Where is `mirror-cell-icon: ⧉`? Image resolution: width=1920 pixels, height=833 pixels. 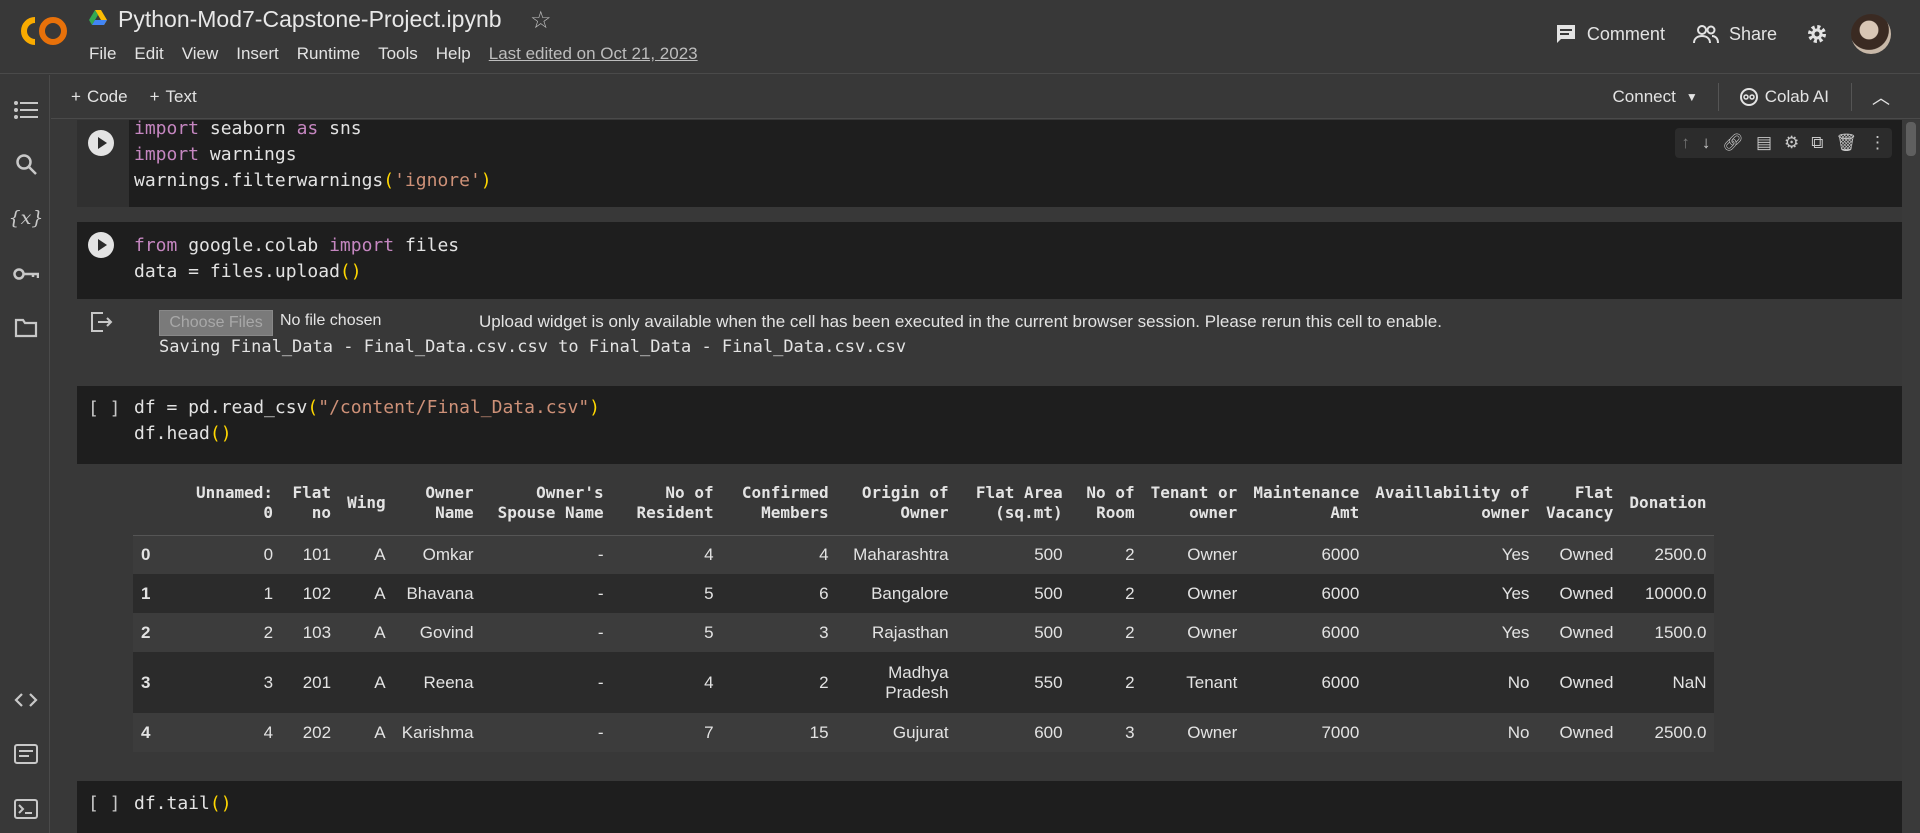
mirror-cell-icon: ⧉ is located at coordinates (1817, 143).